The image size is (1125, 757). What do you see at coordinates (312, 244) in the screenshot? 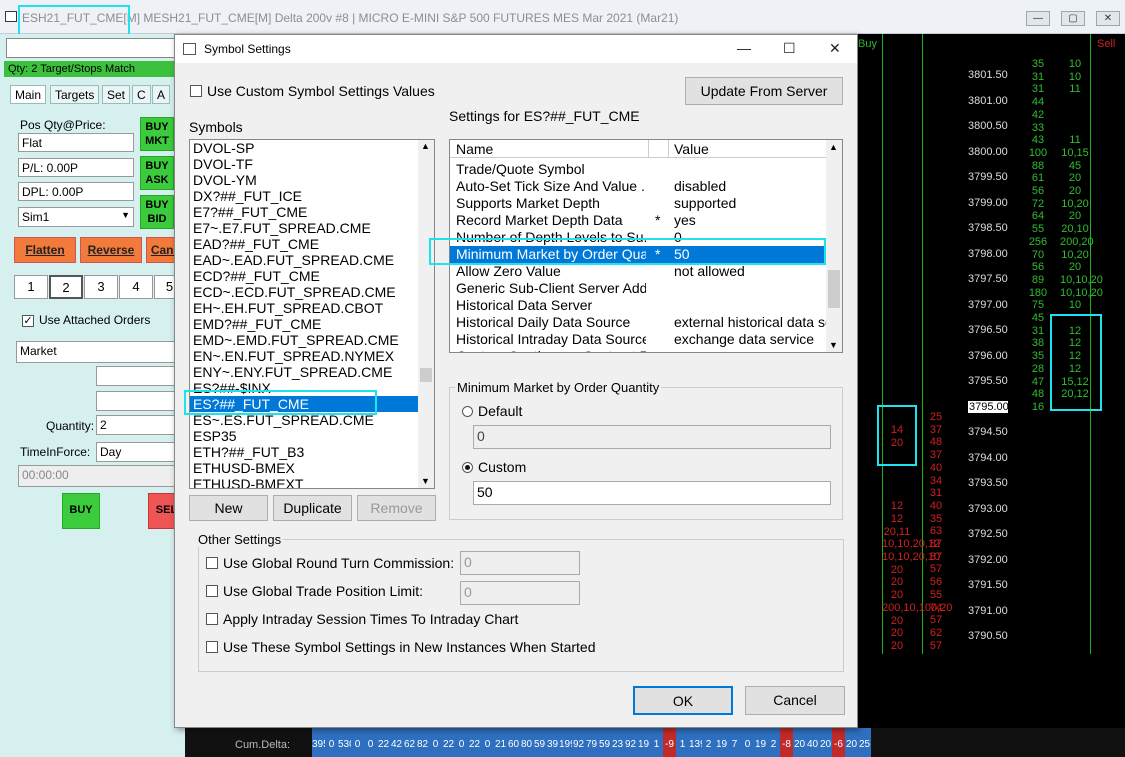
I see `symbol-list-item: EAD?##_FUT_CME` at bounding box center [312, 244].